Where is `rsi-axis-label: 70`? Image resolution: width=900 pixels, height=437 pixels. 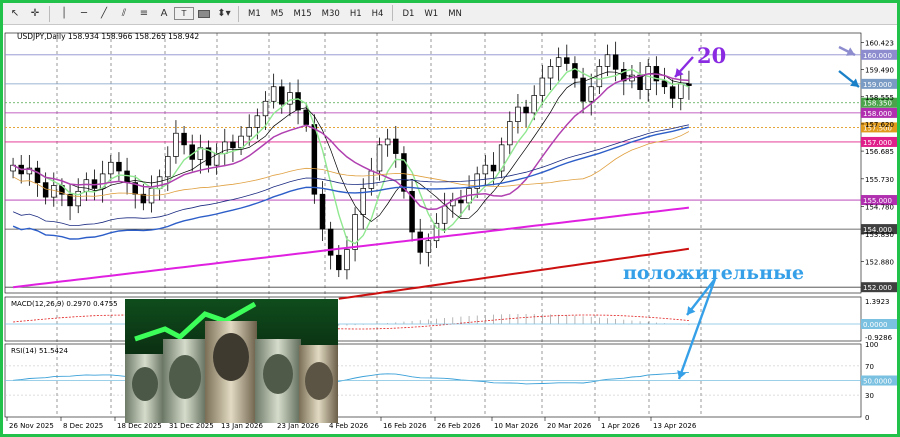 rsi-axis-label: 70 is located at coordinates (869, 367).